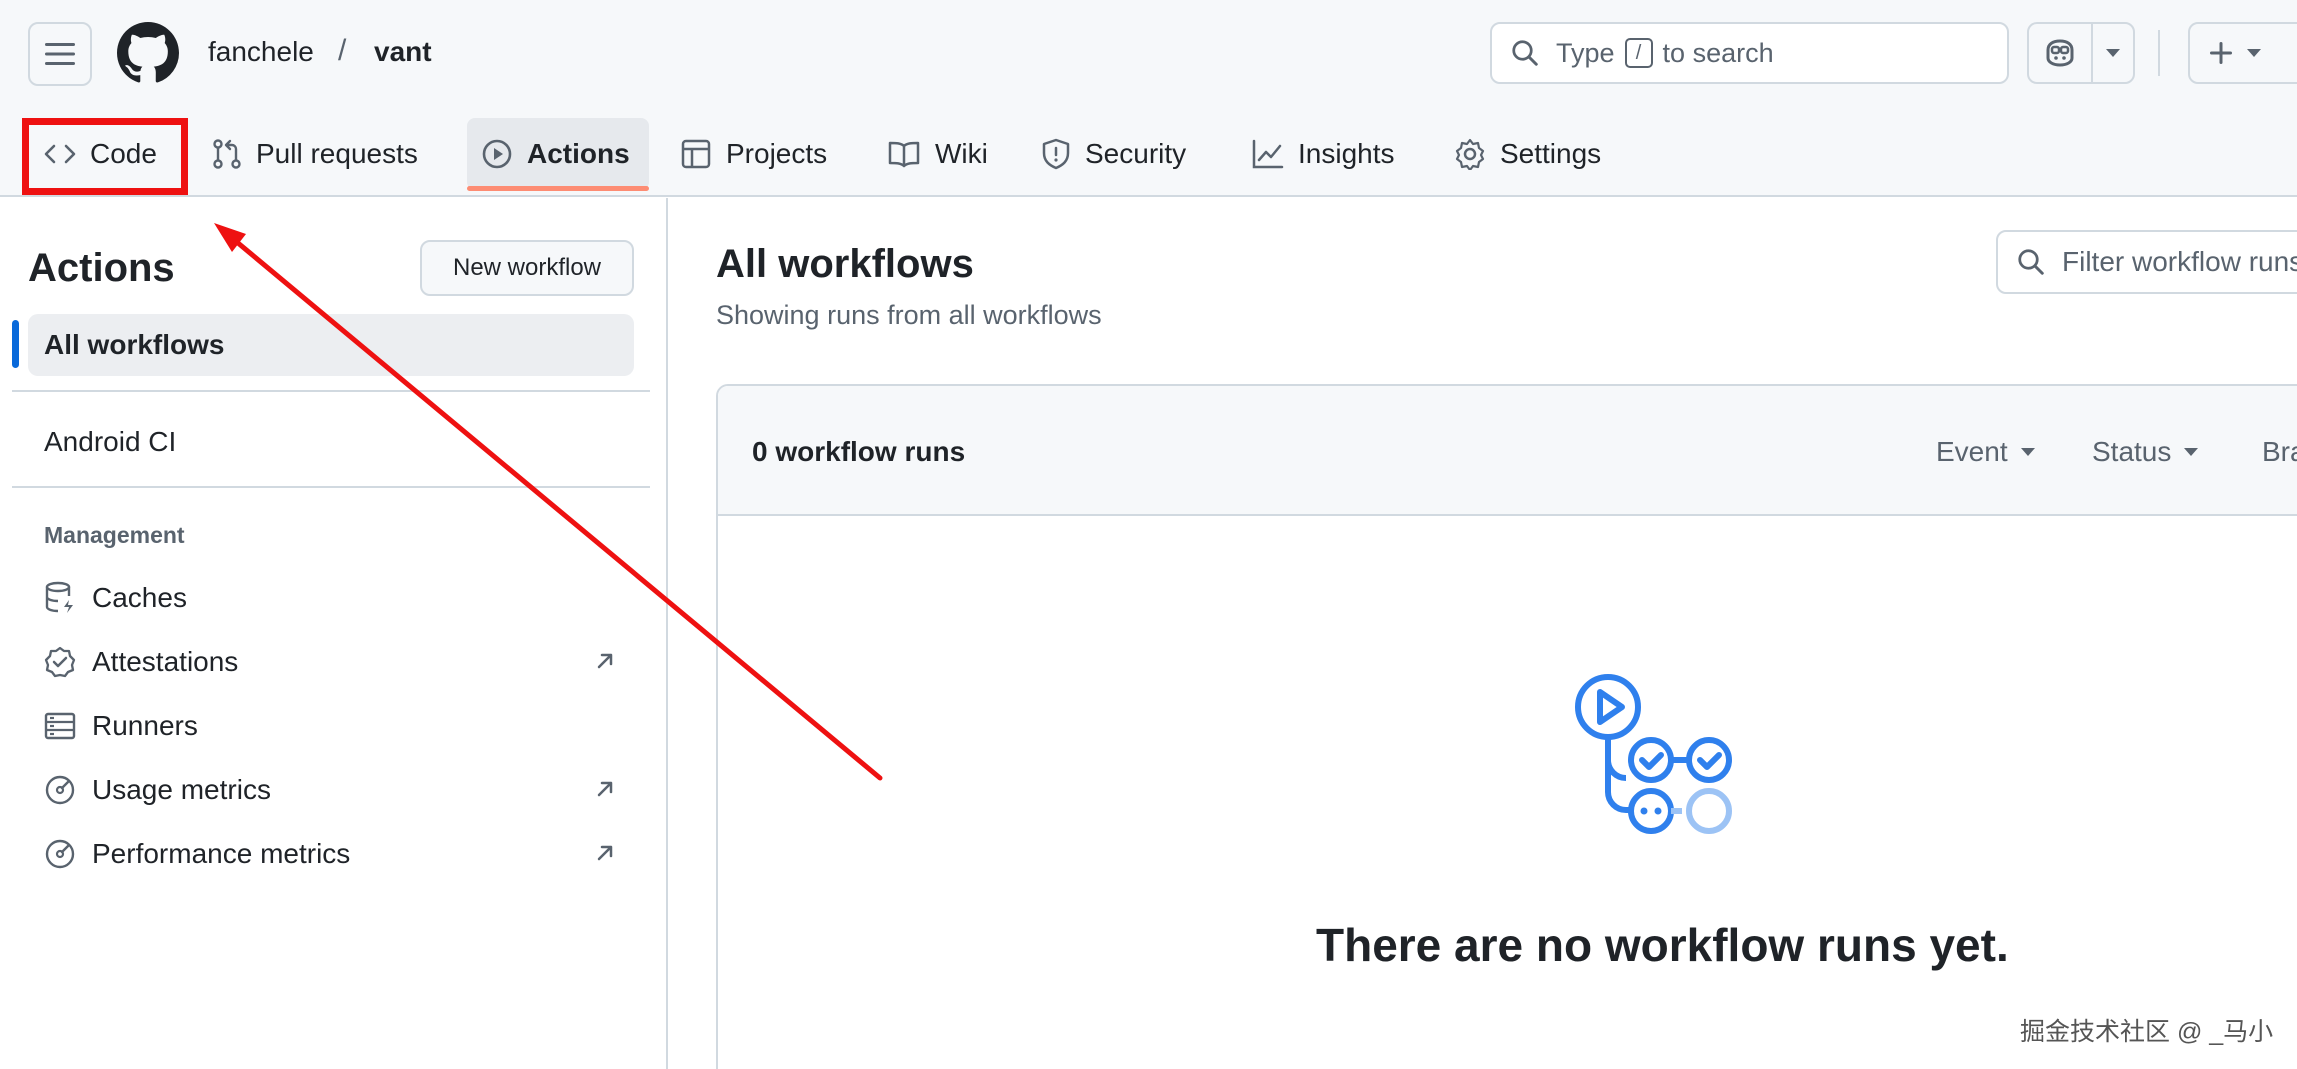 This screenshot has width=2297, height=1069. I want to click on tab-actions: Actions, so click(558, 154).